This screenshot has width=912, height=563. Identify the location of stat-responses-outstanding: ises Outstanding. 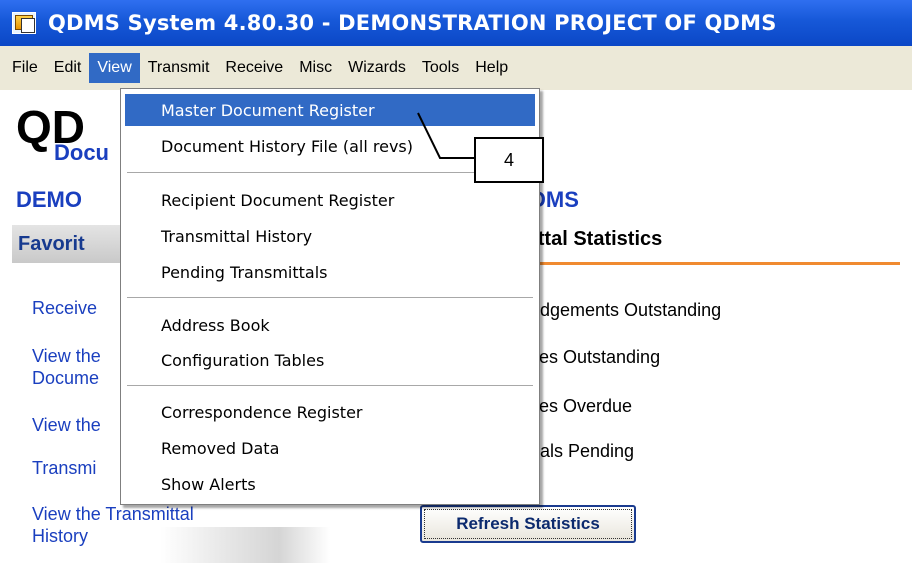
(593, 357).